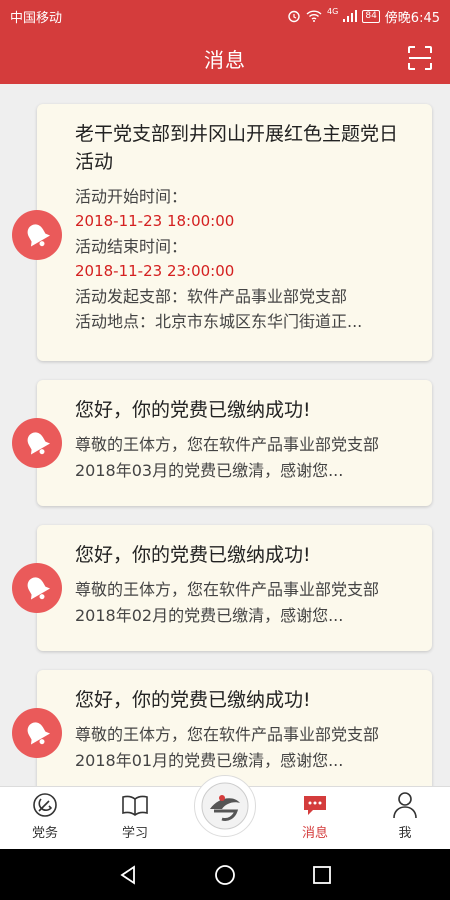  Describe the element at coordinates (131, 246) in the screenshot. I see `end-time-label: 活动结束时间：` at that location.